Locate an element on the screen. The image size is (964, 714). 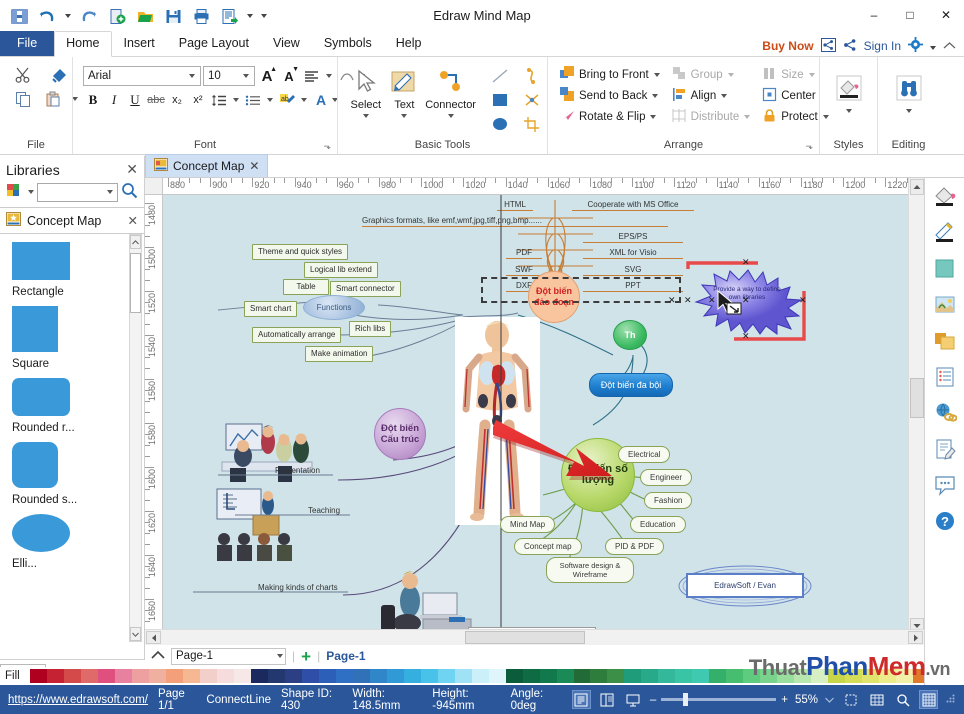
fill-tool-icon is located at coordinates (945, 197).